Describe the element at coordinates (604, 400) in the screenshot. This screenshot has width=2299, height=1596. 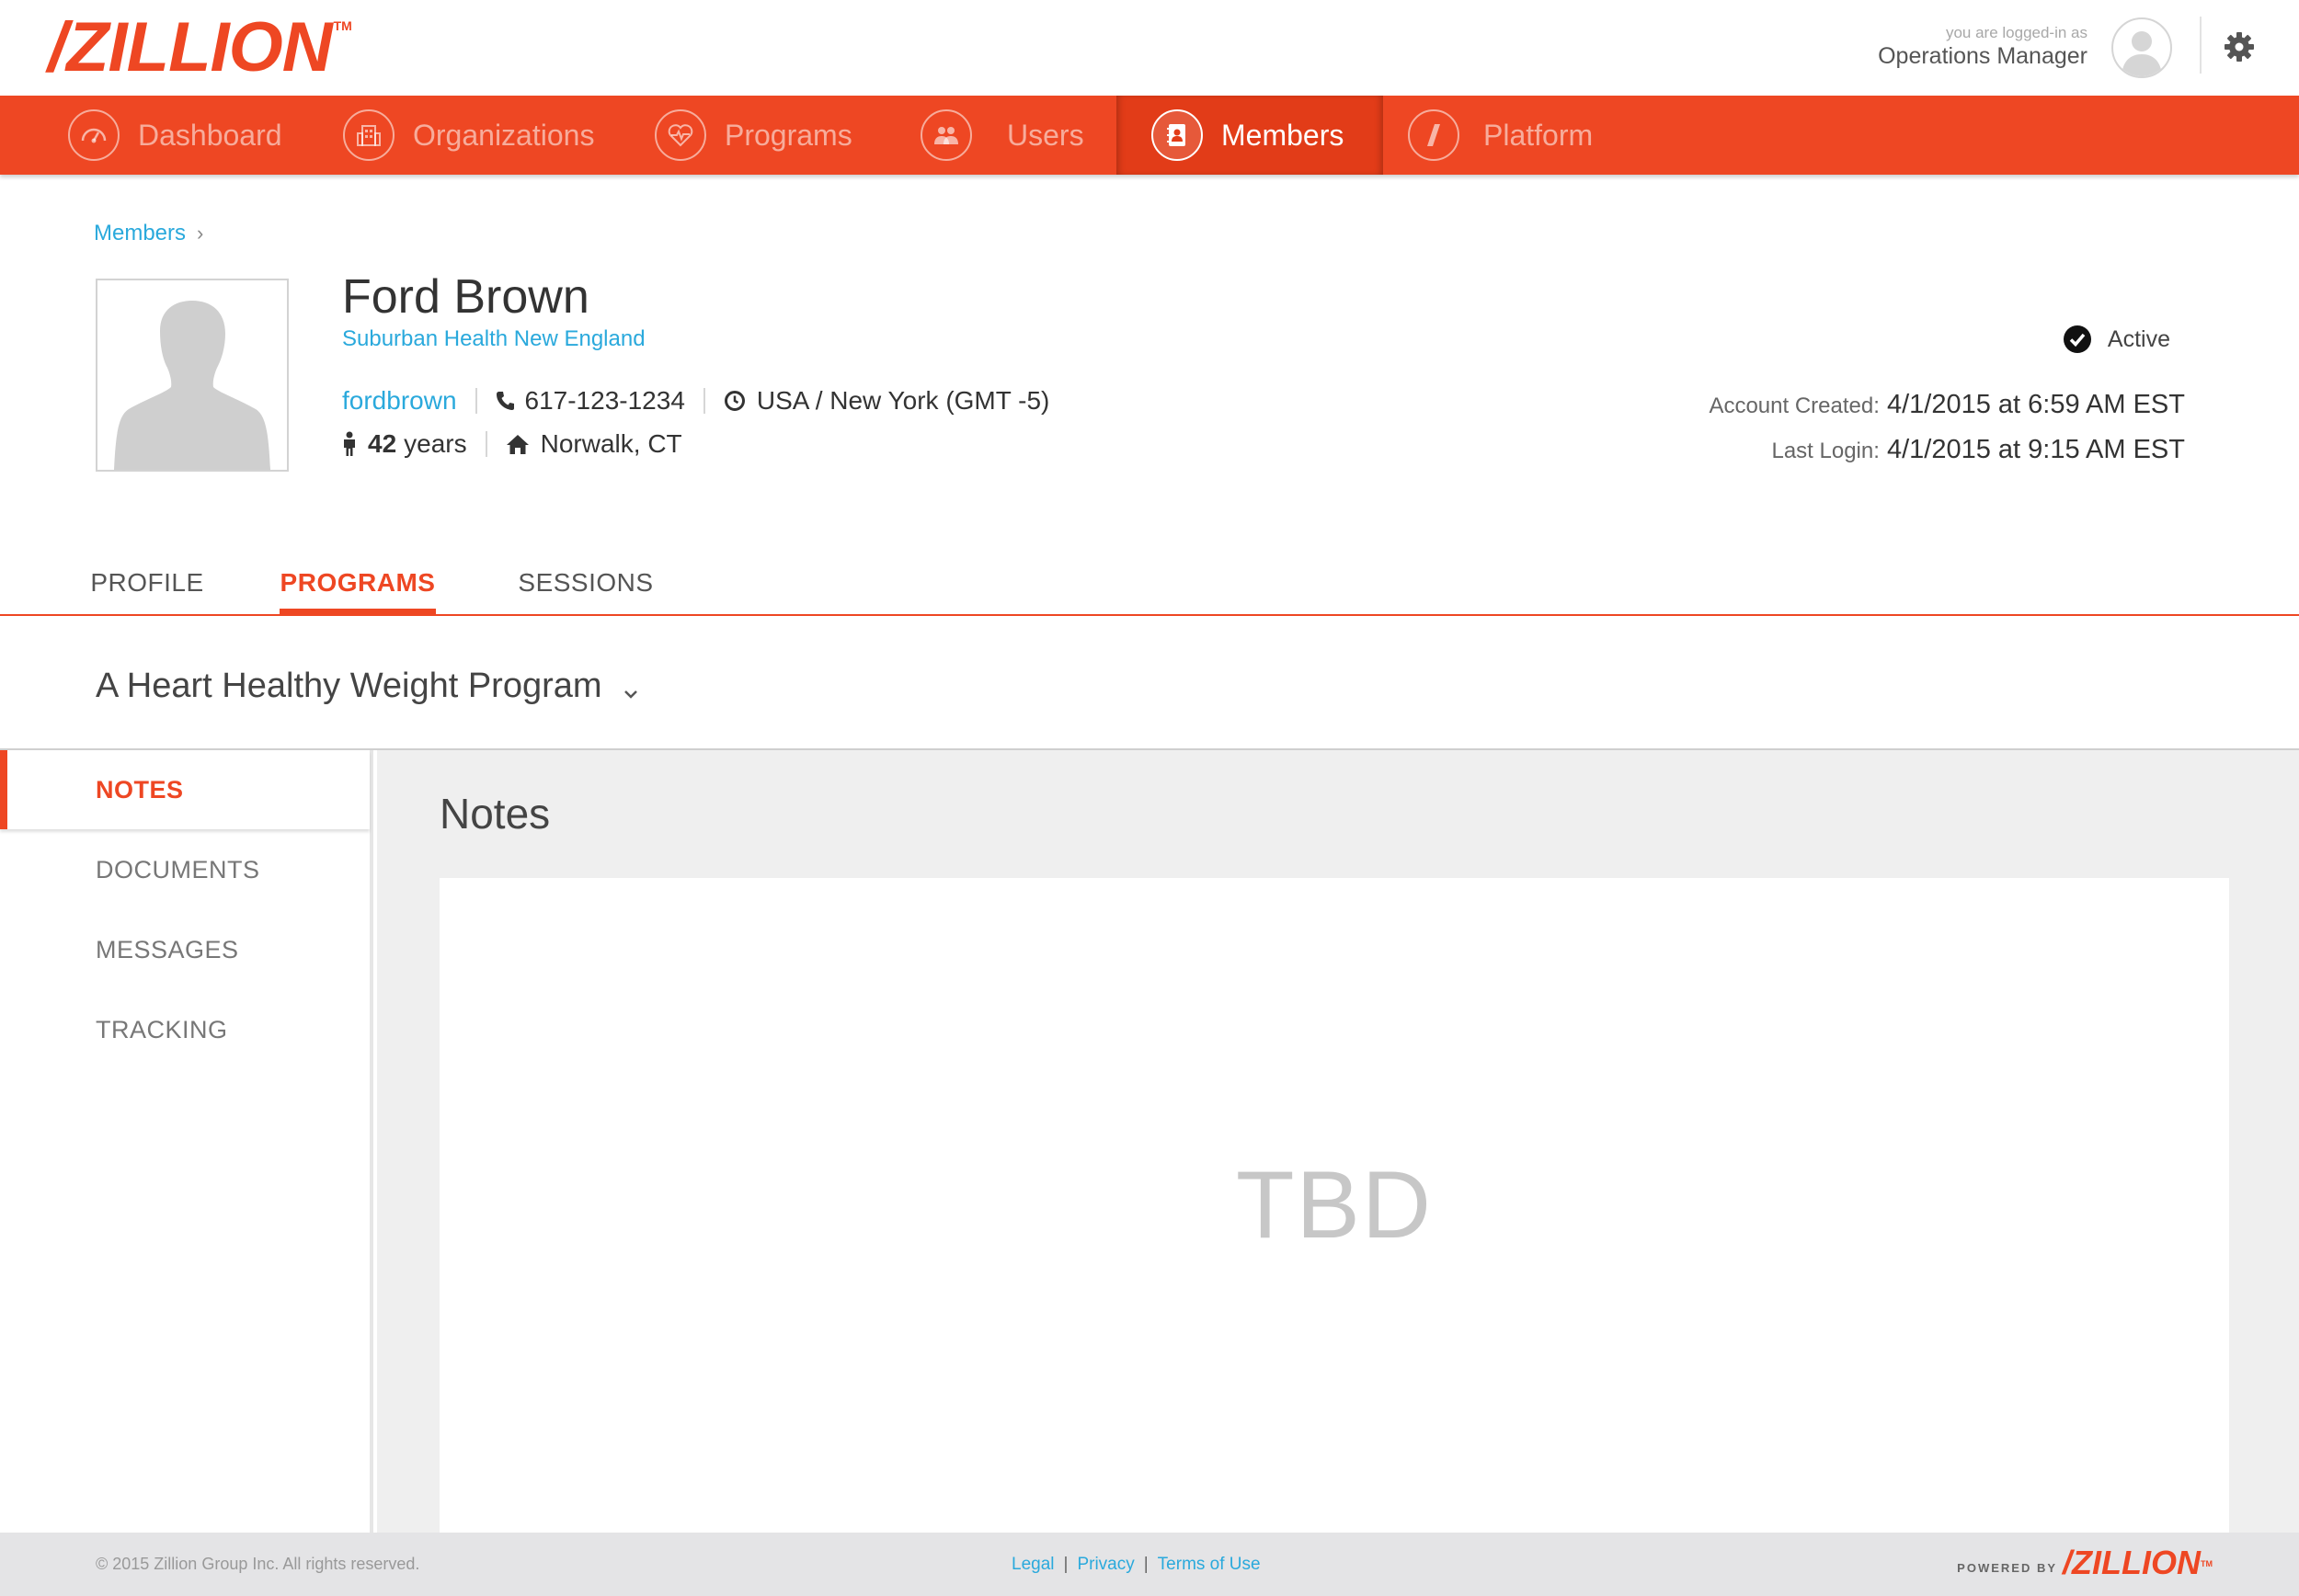
I see `member-phone: 617-123-1234` at that location.